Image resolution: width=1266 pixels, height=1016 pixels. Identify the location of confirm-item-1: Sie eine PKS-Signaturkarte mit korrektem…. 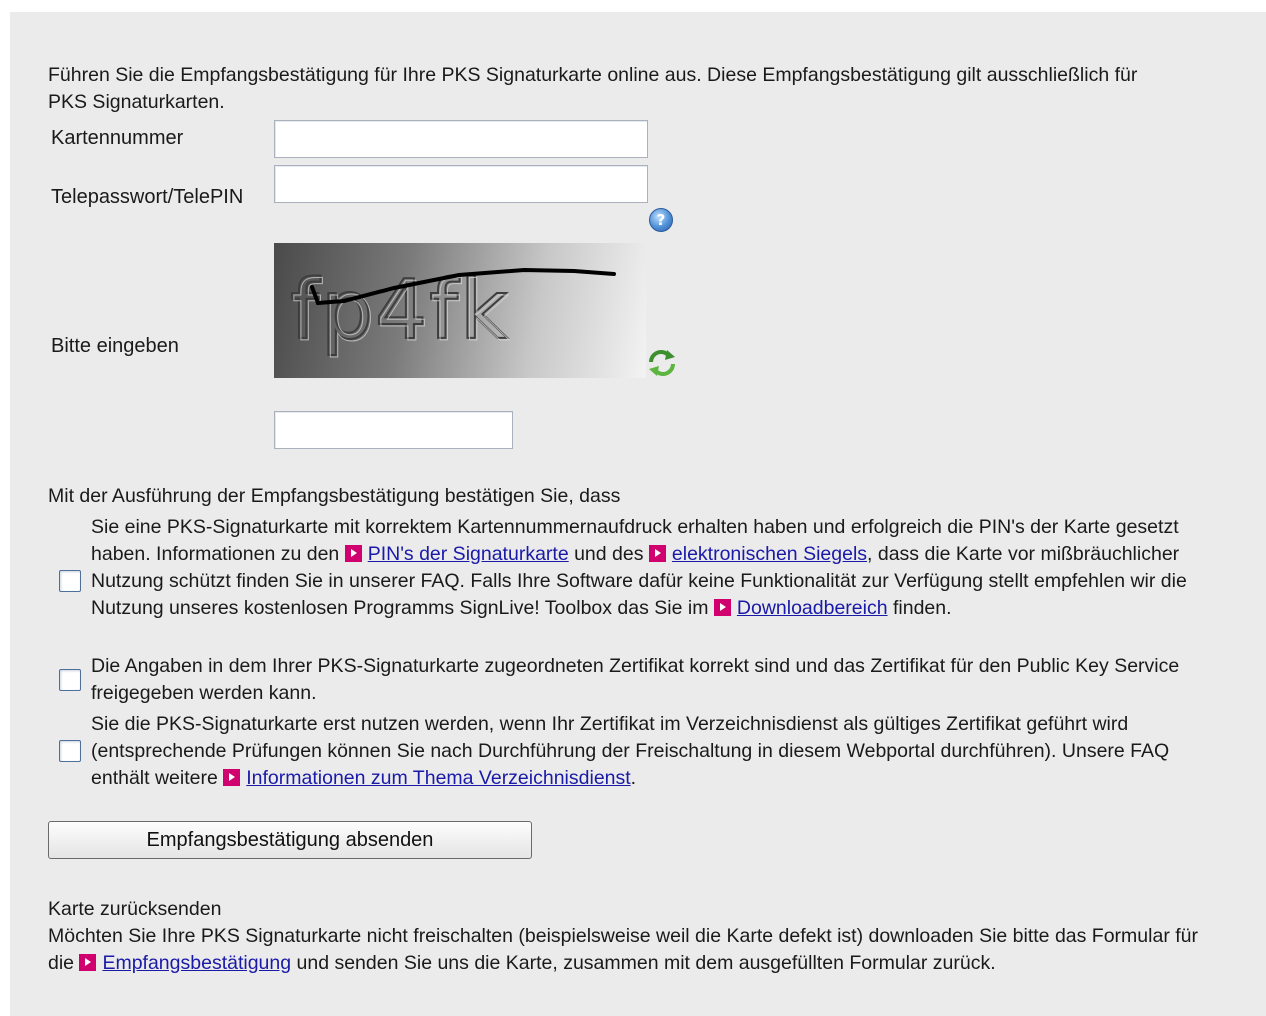
(639, 567).